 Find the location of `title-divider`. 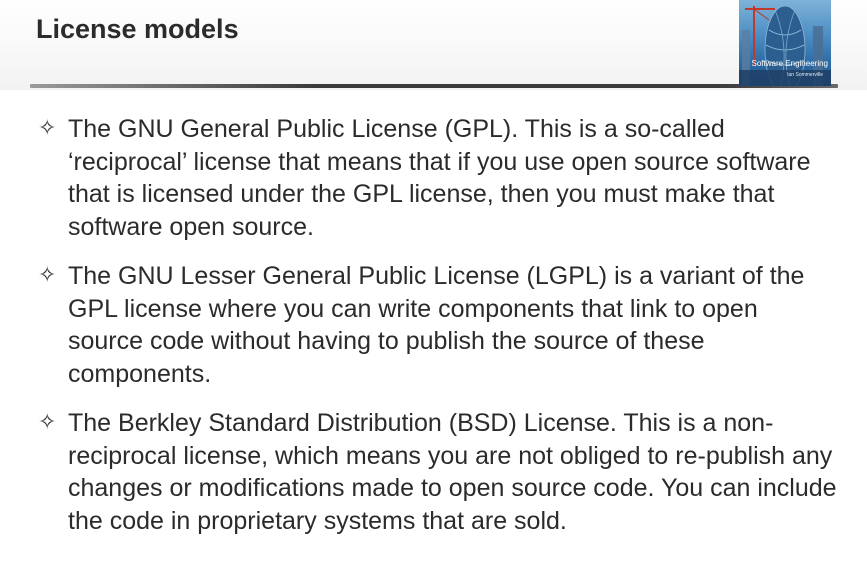

title-divider is located at coordinates (434, 86).